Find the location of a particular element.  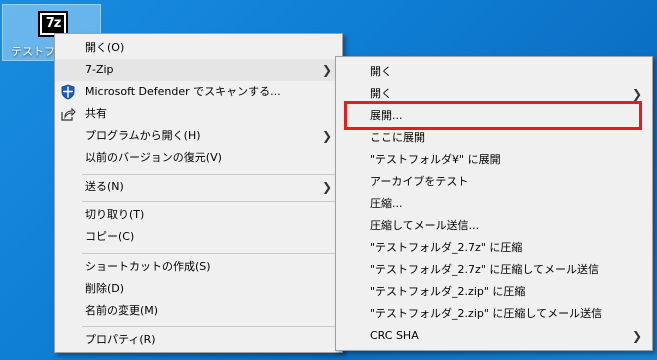

menu-item-label: 以前のバージョンの復元(V) is located at coordinates (153, 157).